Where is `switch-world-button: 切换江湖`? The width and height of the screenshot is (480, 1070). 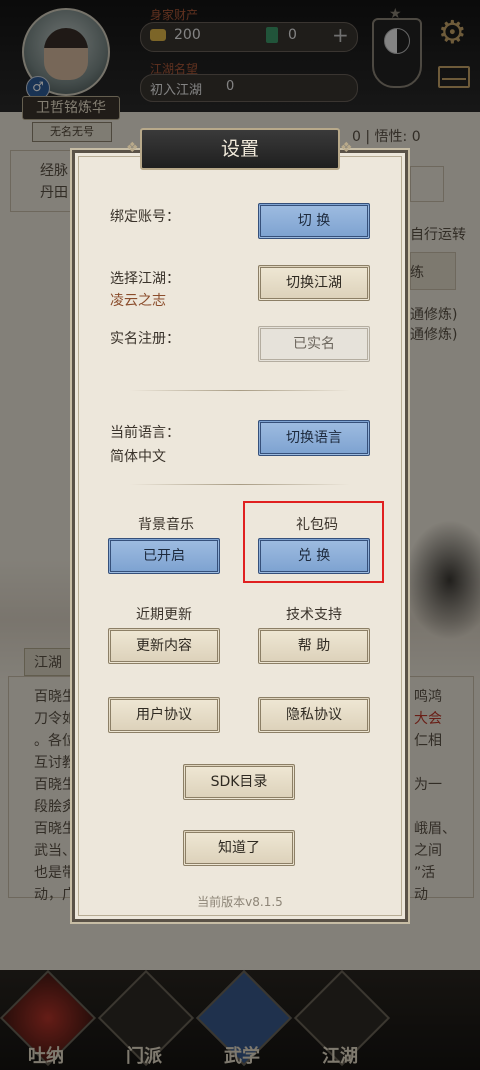 switch-world-button: 切换江湖 is located at coordinates (314, 283).